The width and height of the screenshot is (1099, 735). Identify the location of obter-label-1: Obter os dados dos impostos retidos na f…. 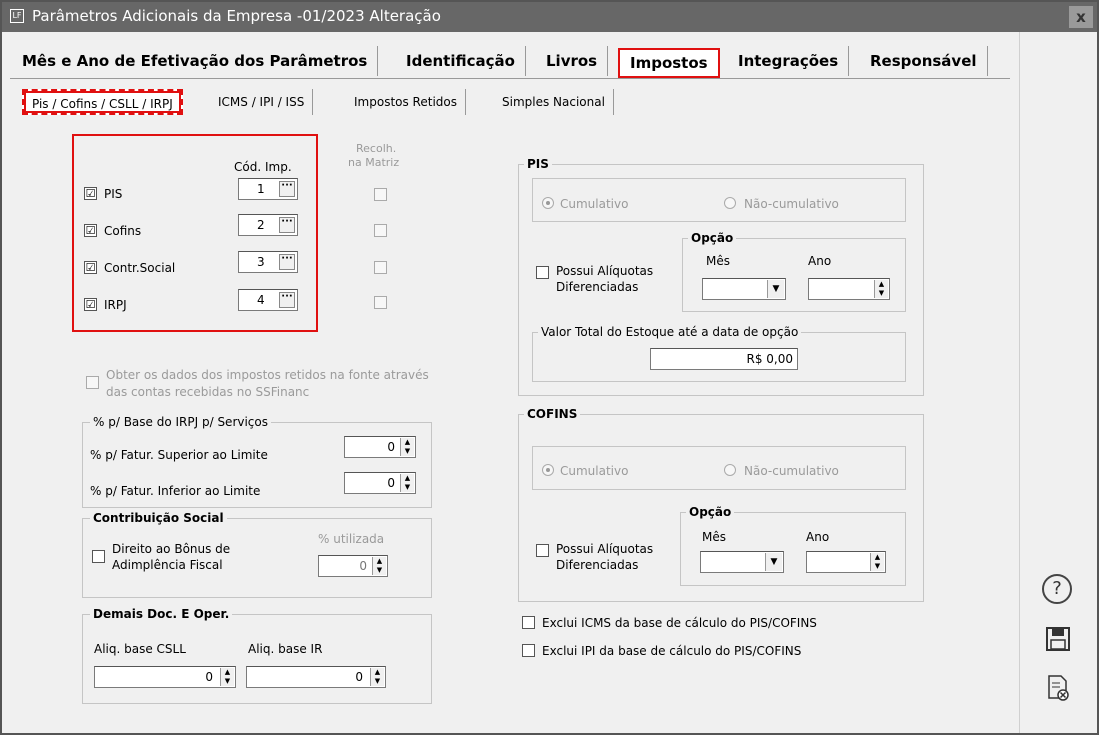
(267, 375).